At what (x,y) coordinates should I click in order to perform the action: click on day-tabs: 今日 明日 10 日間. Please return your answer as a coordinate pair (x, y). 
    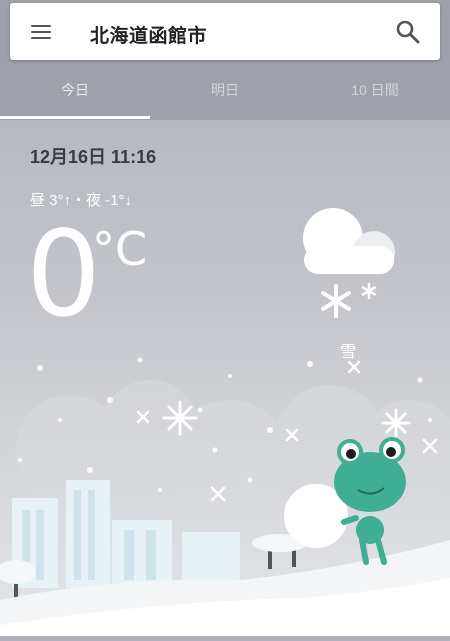
    Looking at the image, I should click on (225, 90).